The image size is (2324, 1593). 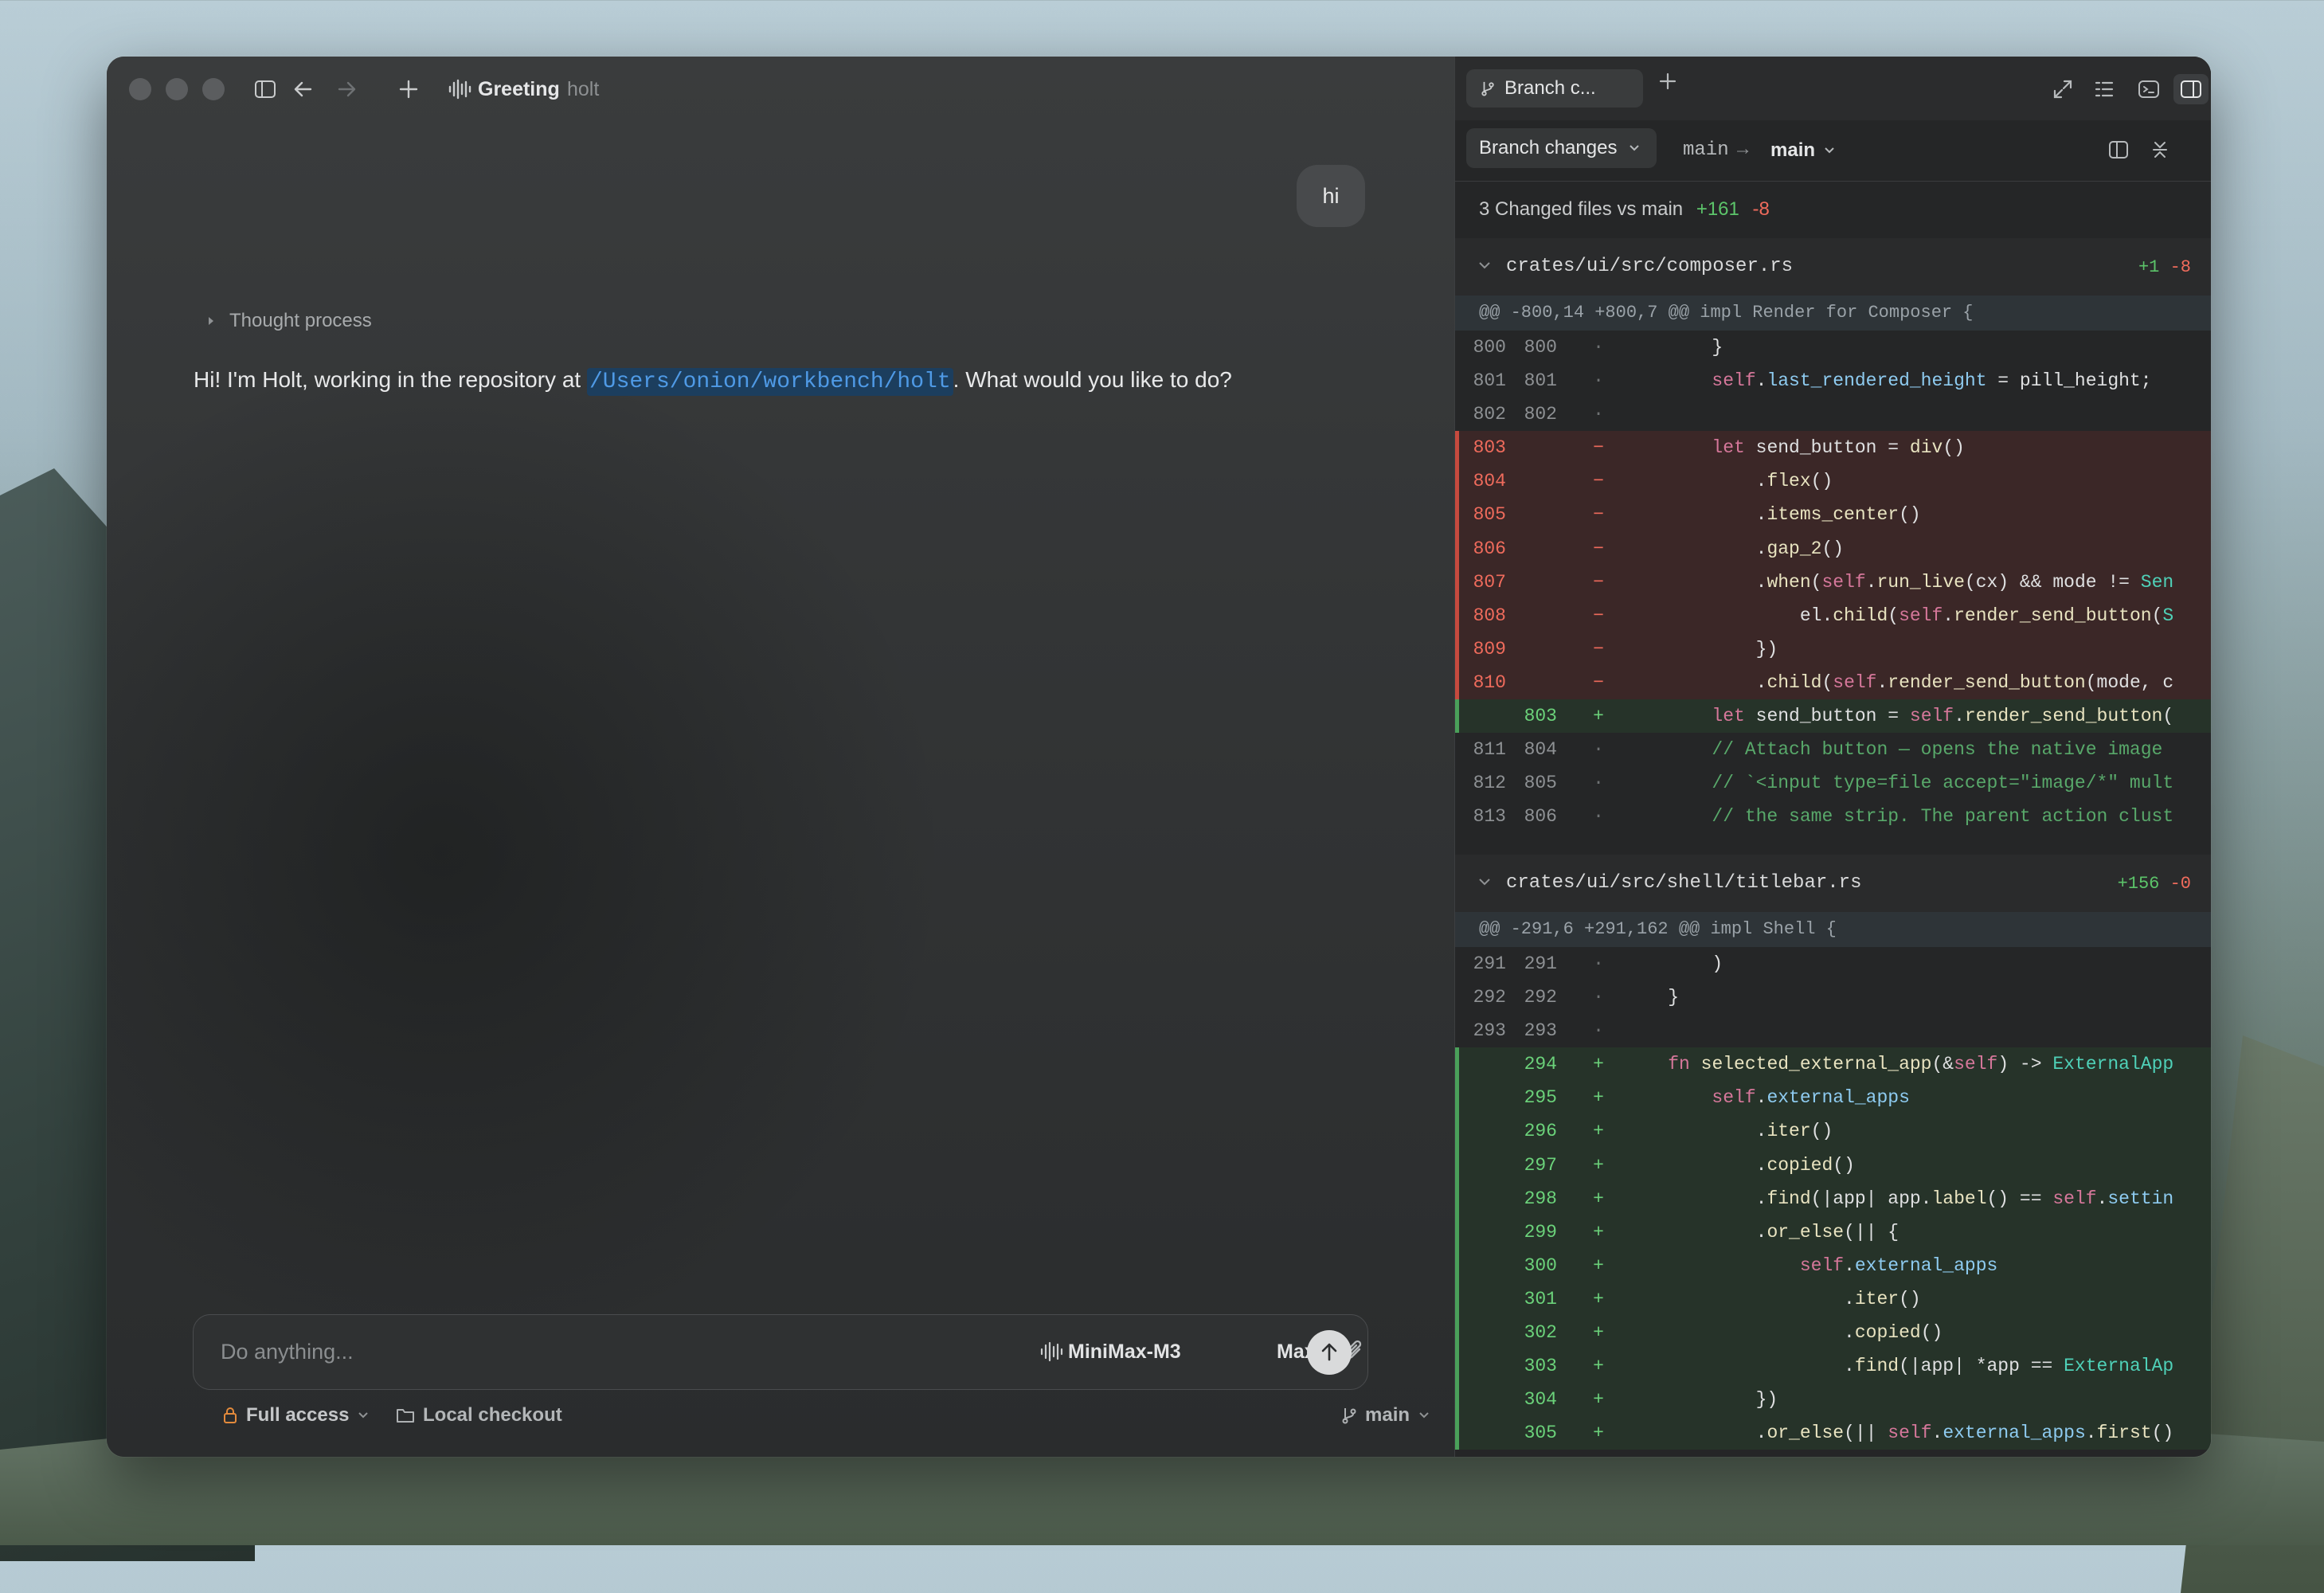 What do you see at coordinates (1540, 1265) in the screenshot?
I see `new-line-number: 300` at bounding box center [1540, 1265].